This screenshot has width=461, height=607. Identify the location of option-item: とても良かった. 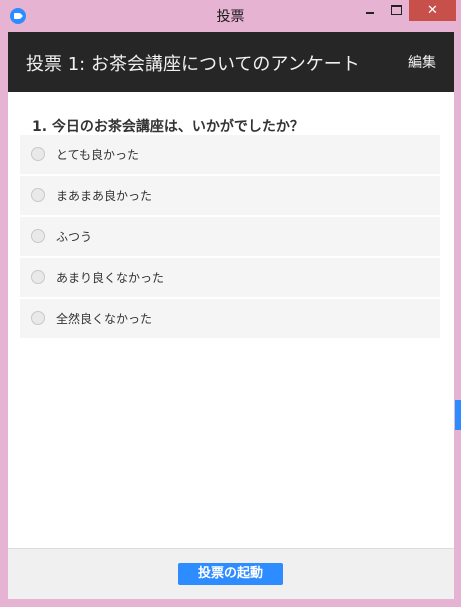
(230, 154).